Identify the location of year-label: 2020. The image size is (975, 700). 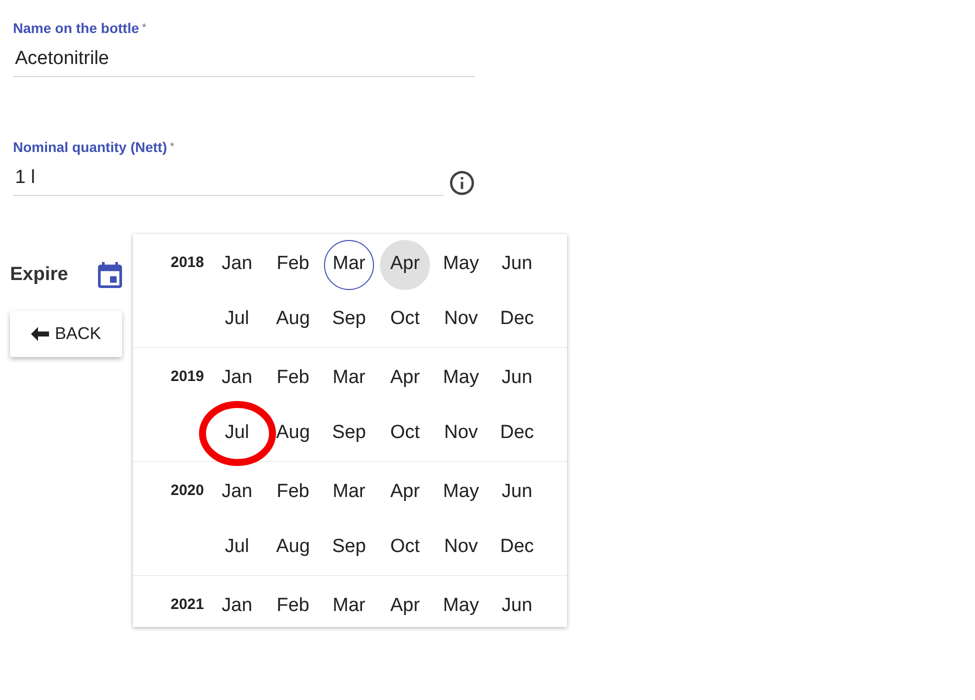
(187, 491).